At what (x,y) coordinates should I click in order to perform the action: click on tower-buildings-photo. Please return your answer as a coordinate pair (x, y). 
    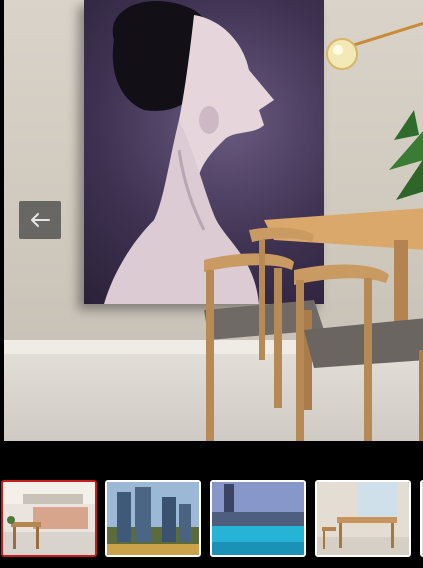
    Looking at the image, I should click on (153, 518).